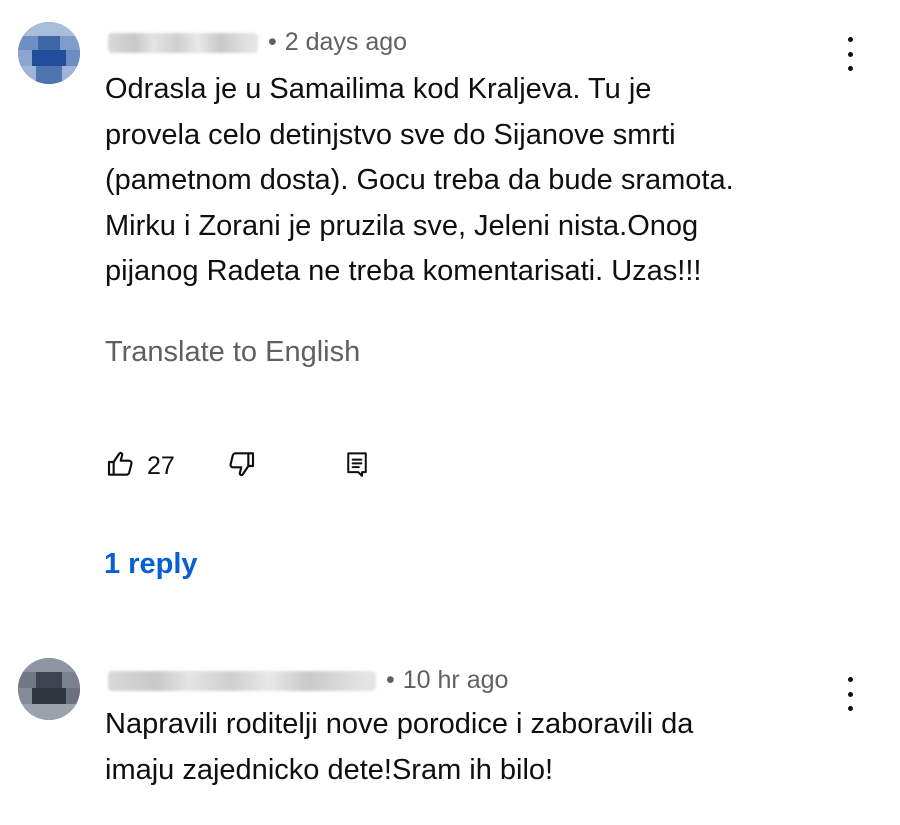 This screenshot has width=900, height=825. Describe the element at coordinates (346, 42) in the screenshot. I see `comment-timestamp: 2 days ago` at that location.